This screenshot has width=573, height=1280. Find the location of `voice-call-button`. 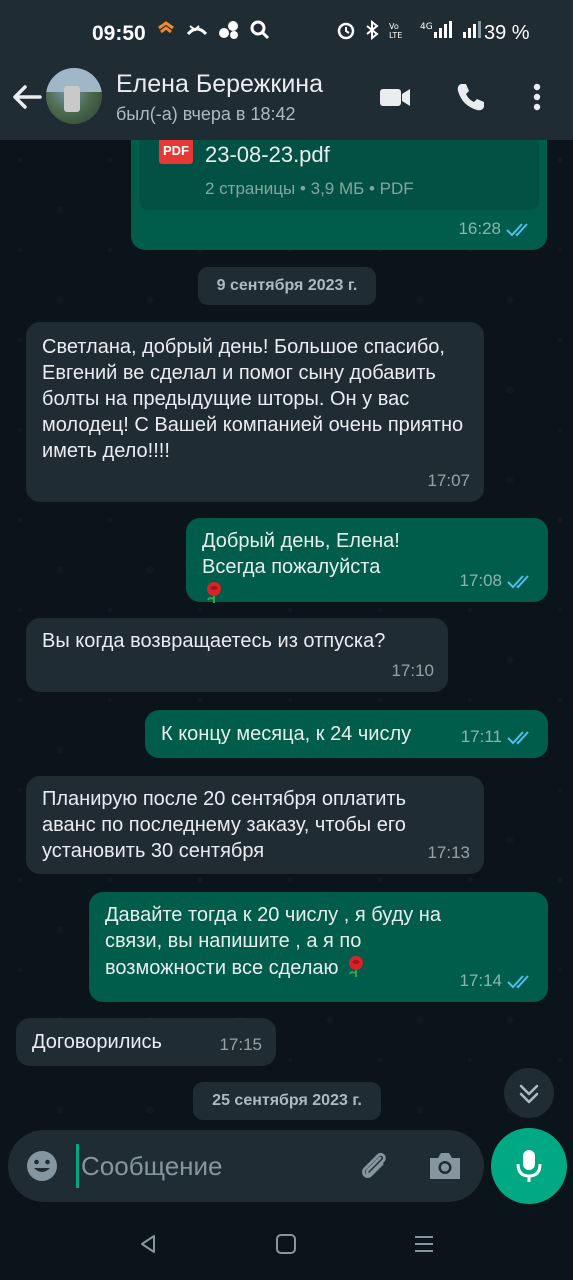

voice-call-button is located at coordinates (471, 97).